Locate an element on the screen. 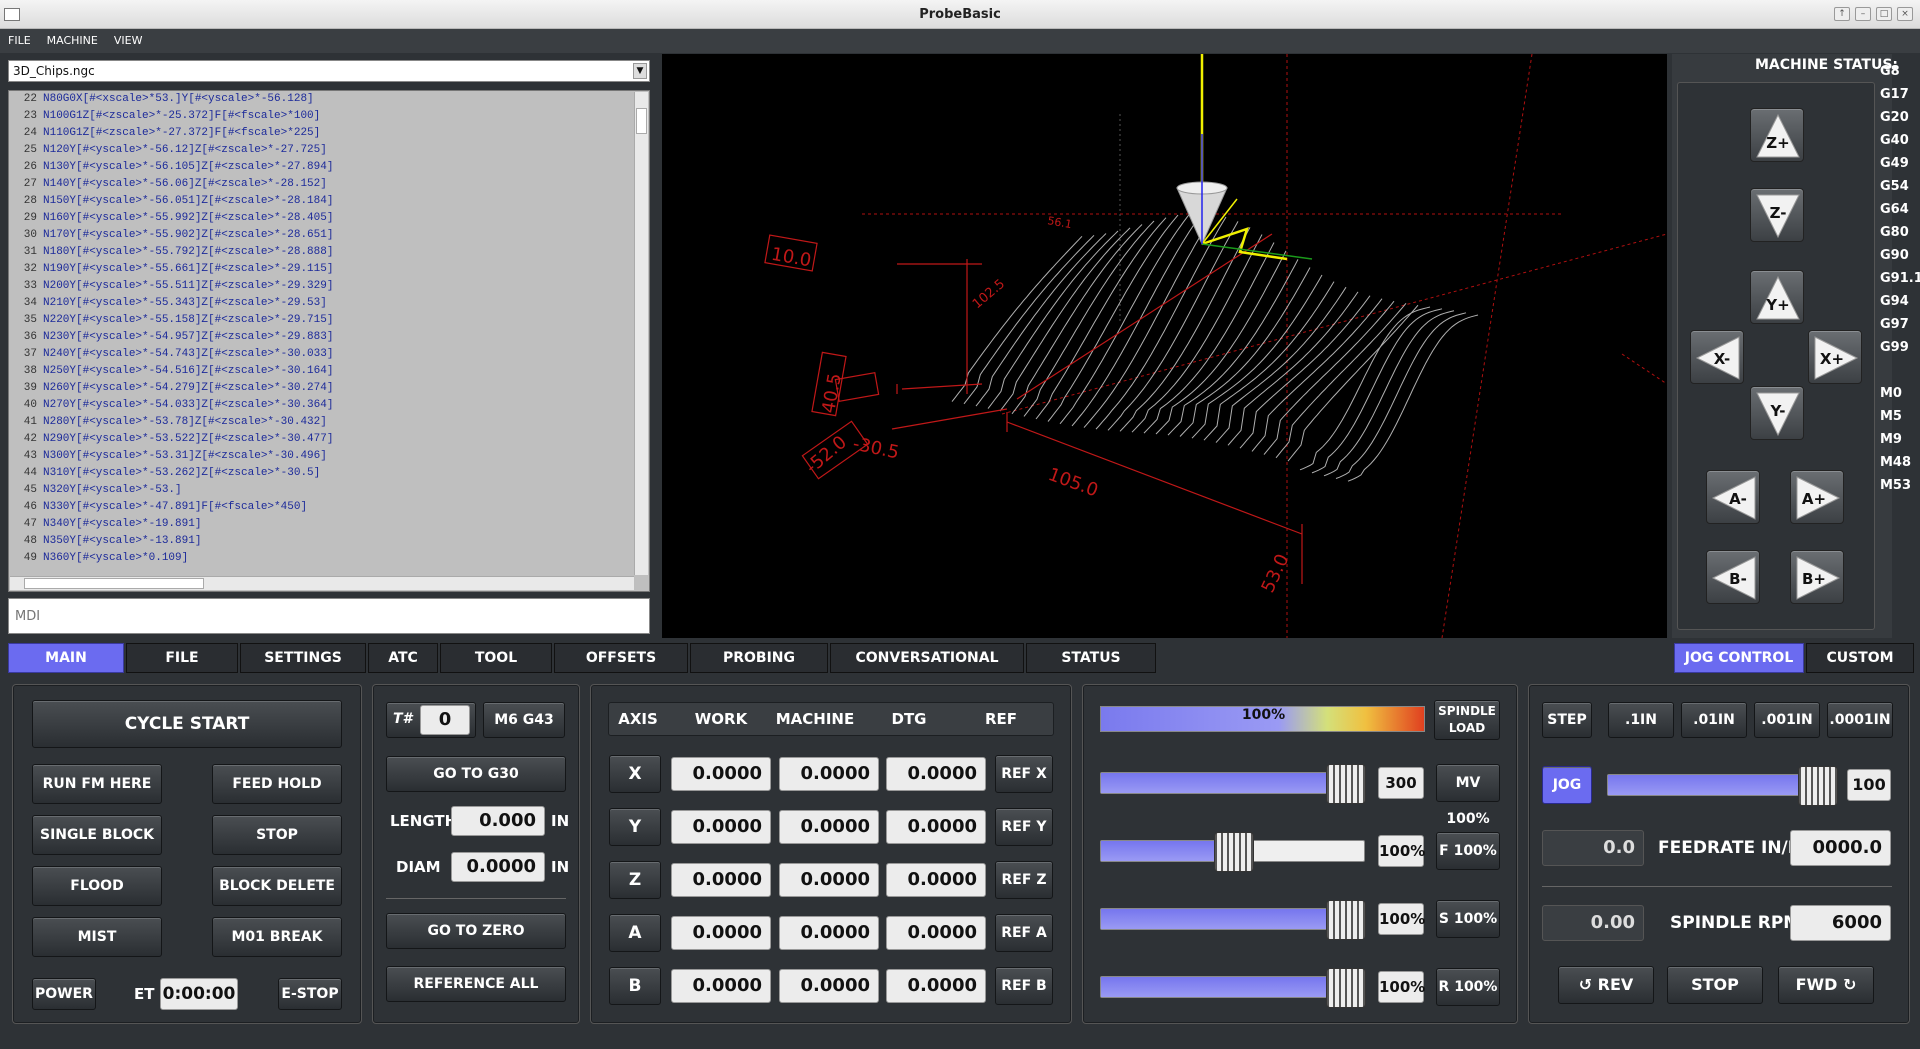 This screenshot has width=1920, height=1049. spindle-reverse-button: ↺ REV is located at coordinates (1606, 985).